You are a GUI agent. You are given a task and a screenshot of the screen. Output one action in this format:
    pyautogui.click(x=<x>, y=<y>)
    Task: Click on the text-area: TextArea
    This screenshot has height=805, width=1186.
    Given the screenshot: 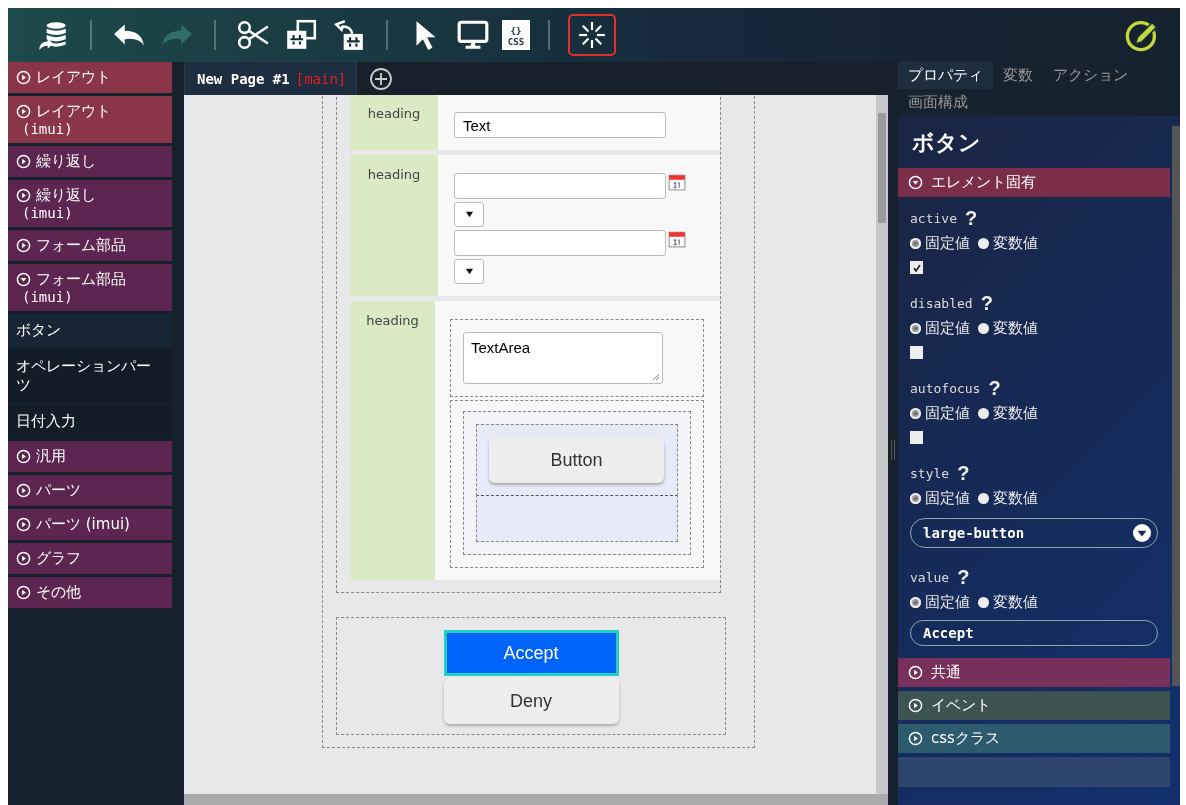 What is the action you would take?
    pyautogui.click(x=563, y=358)
    